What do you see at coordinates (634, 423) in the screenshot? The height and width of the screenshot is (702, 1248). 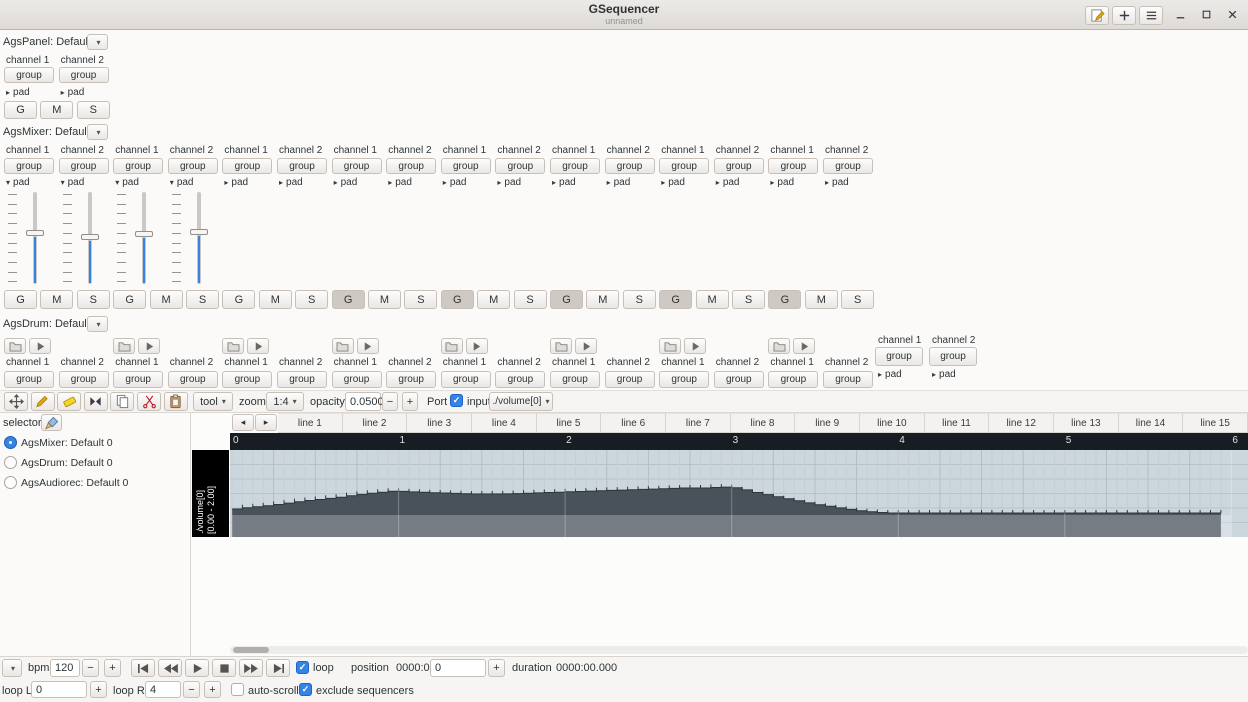 I see `line-header: line 6` at bounding box center [634, 423].